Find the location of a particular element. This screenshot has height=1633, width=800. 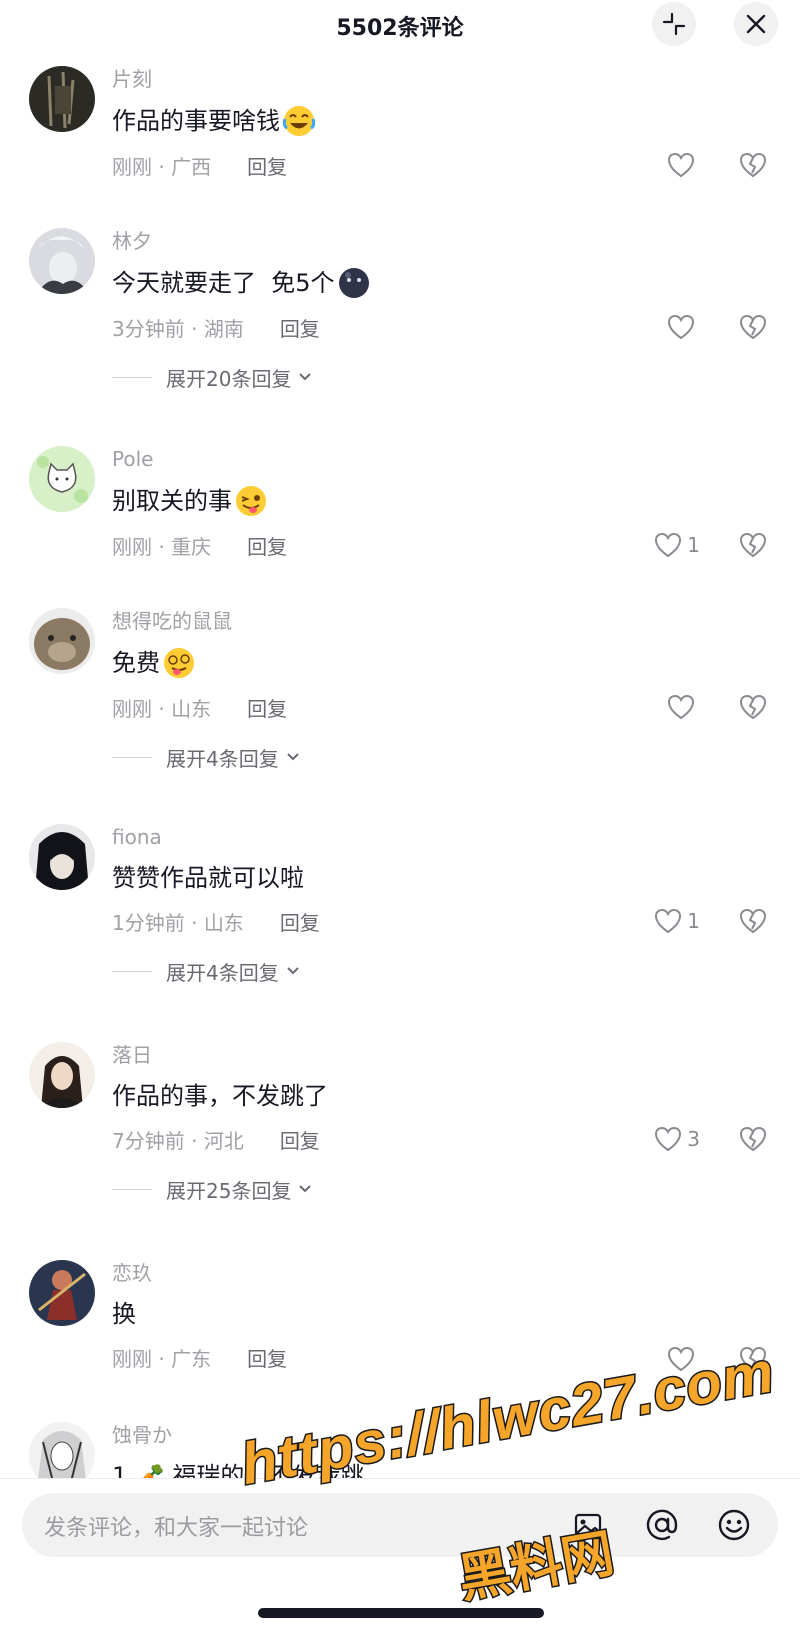

comment-text: 作品的事，不发跳了 is located at coordinates (220, 1096).